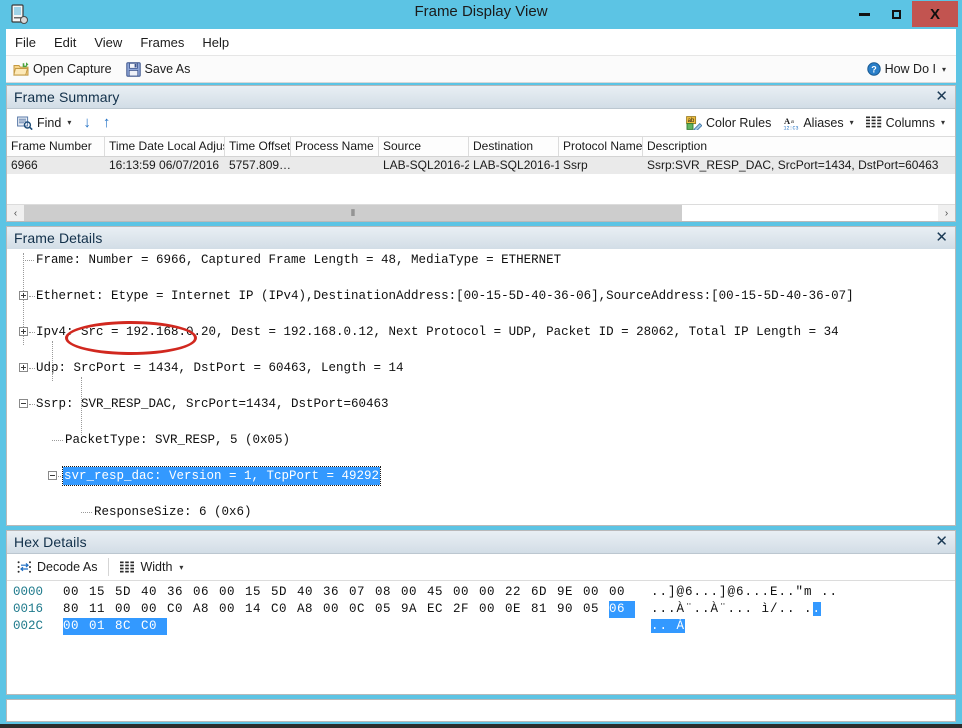 The height and width of the screenshot is (728, 962). What do you see at coordinates (570, 609) in the screenshot?
I see `hex-byte: 90` at bounding box center [570, 609].